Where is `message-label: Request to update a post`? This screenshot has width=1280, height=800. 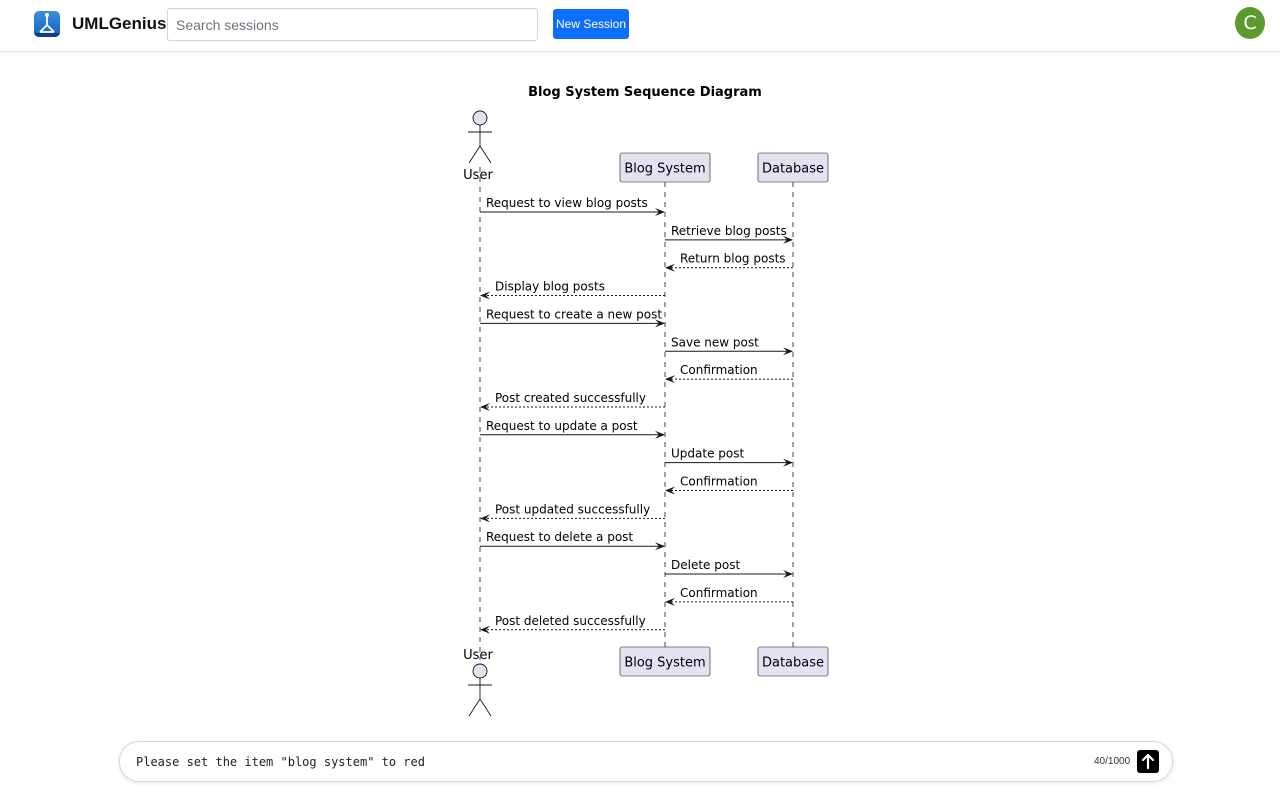
message-label: Request to update a post is located at coordinates (562, 426).